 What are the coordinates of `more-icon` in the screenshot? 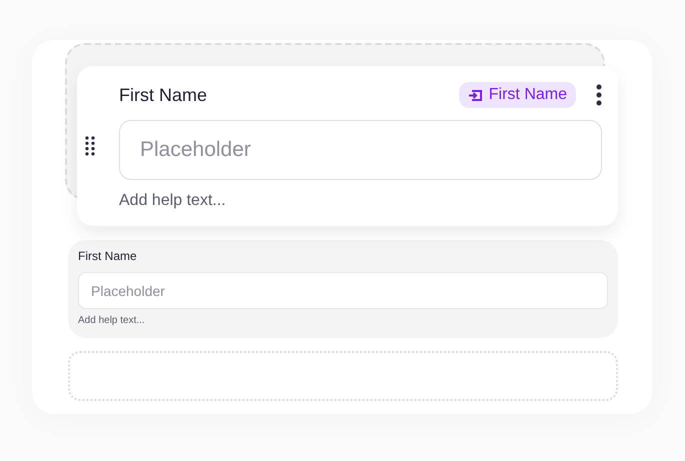 It's located at (599, 95).